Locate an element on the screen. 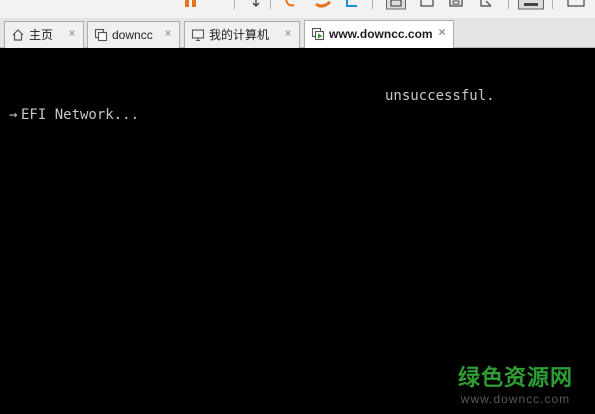 The image size is (595, 414). tab-home: 主页 × is located at coordinates (44, 34).